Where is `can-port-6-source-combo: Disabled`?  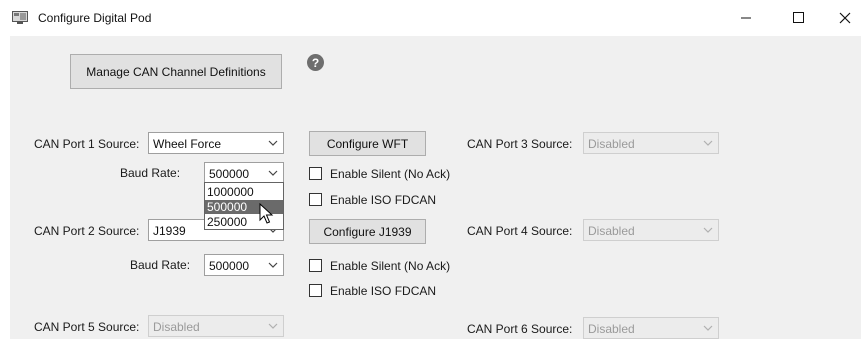
can-port-6-source-combo: Disabled is located at coordinates (651, 328).